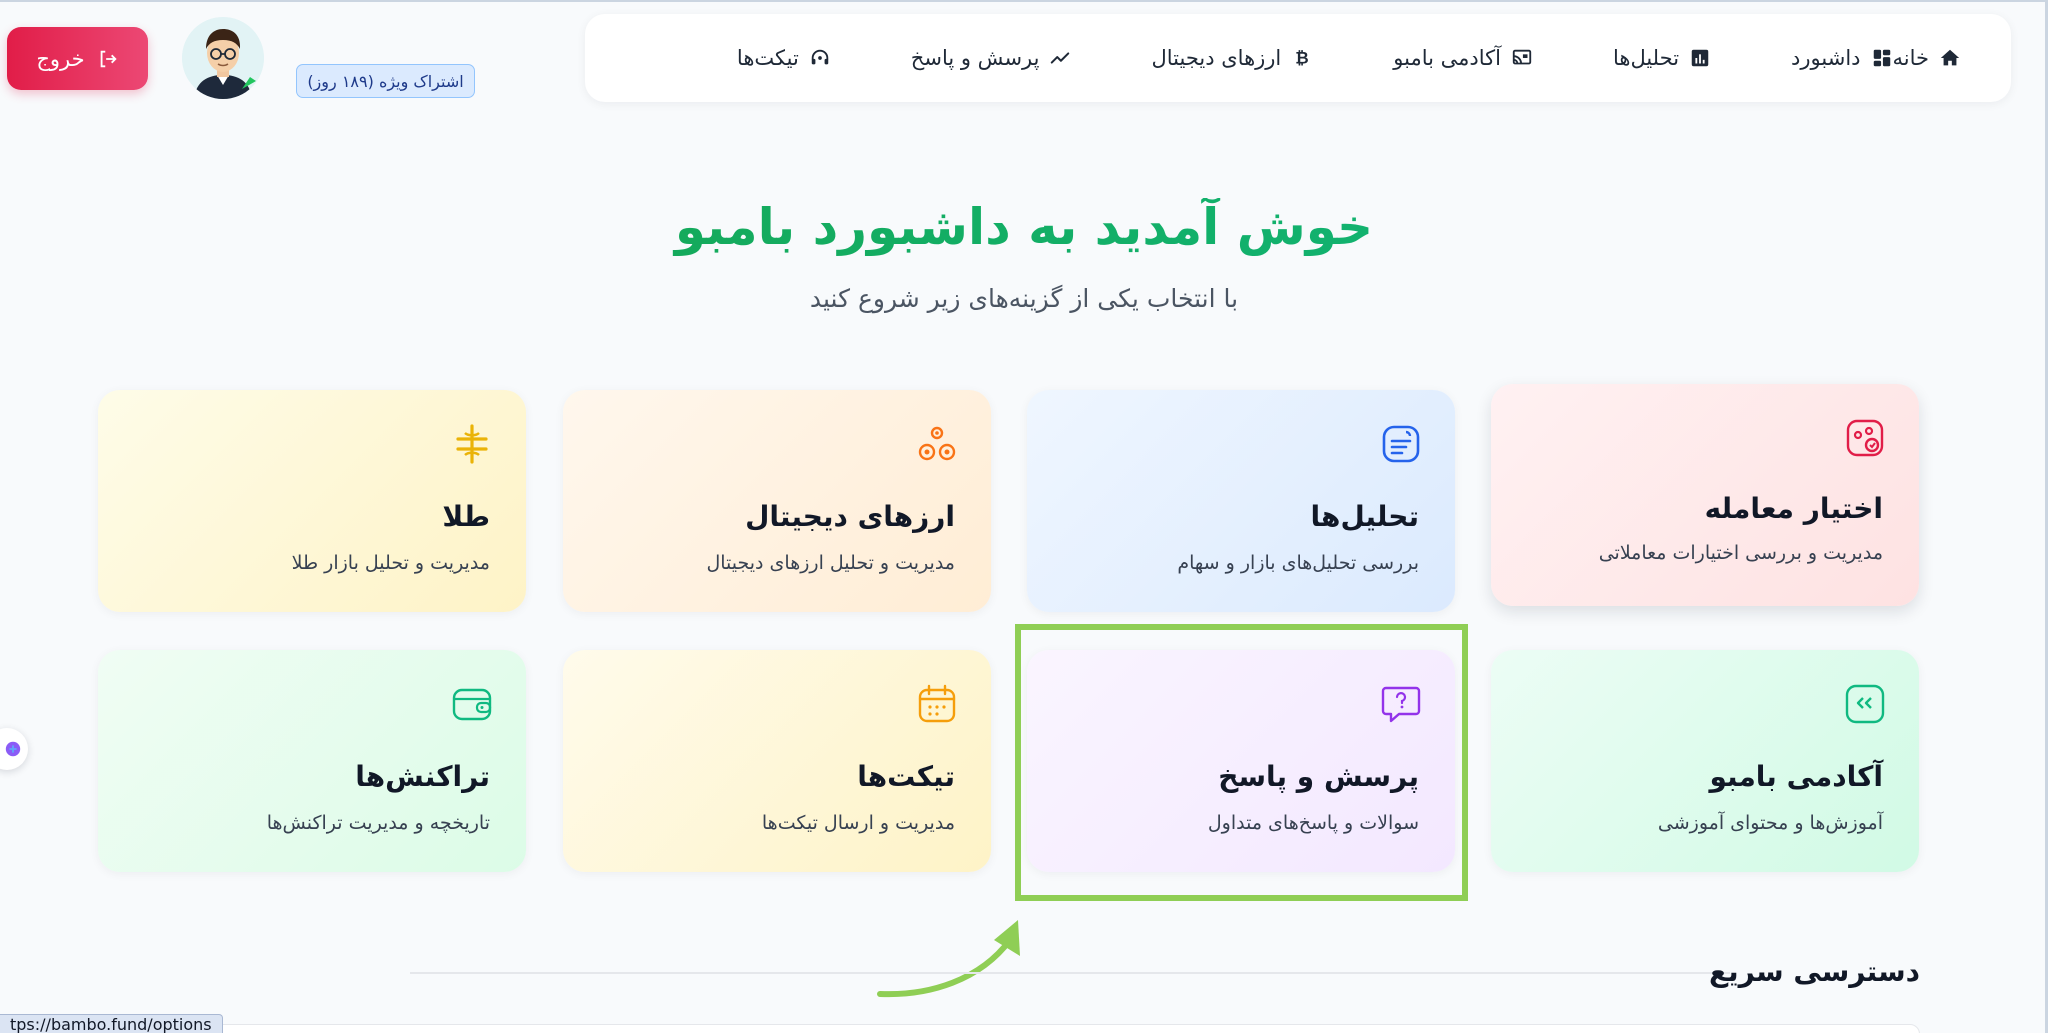 The height and width of the screenshot is (1033, 2048). I want to click on nav-item-analytics: تحلیل‌ها, so click(1662, 58).